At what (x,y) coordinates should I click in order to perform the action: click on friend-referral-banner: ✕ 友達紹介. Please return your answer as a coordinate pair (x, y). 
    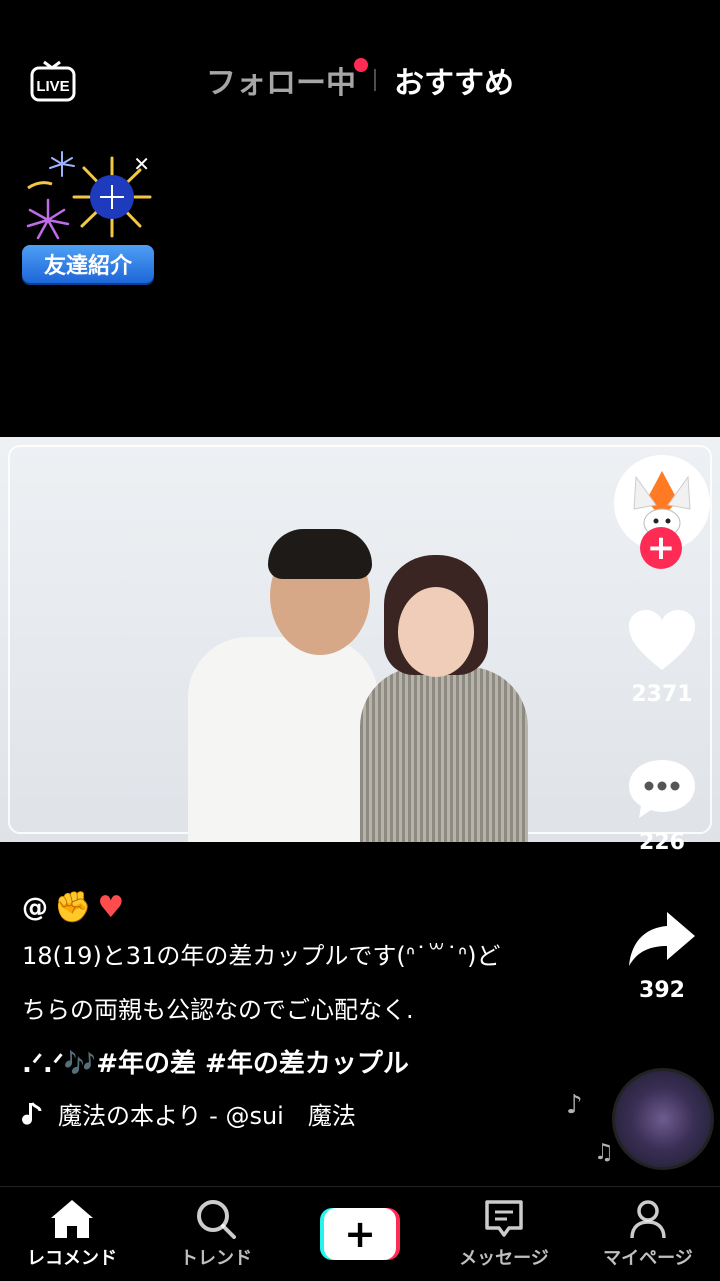
    Looking at the image, I should click on (90, 217).